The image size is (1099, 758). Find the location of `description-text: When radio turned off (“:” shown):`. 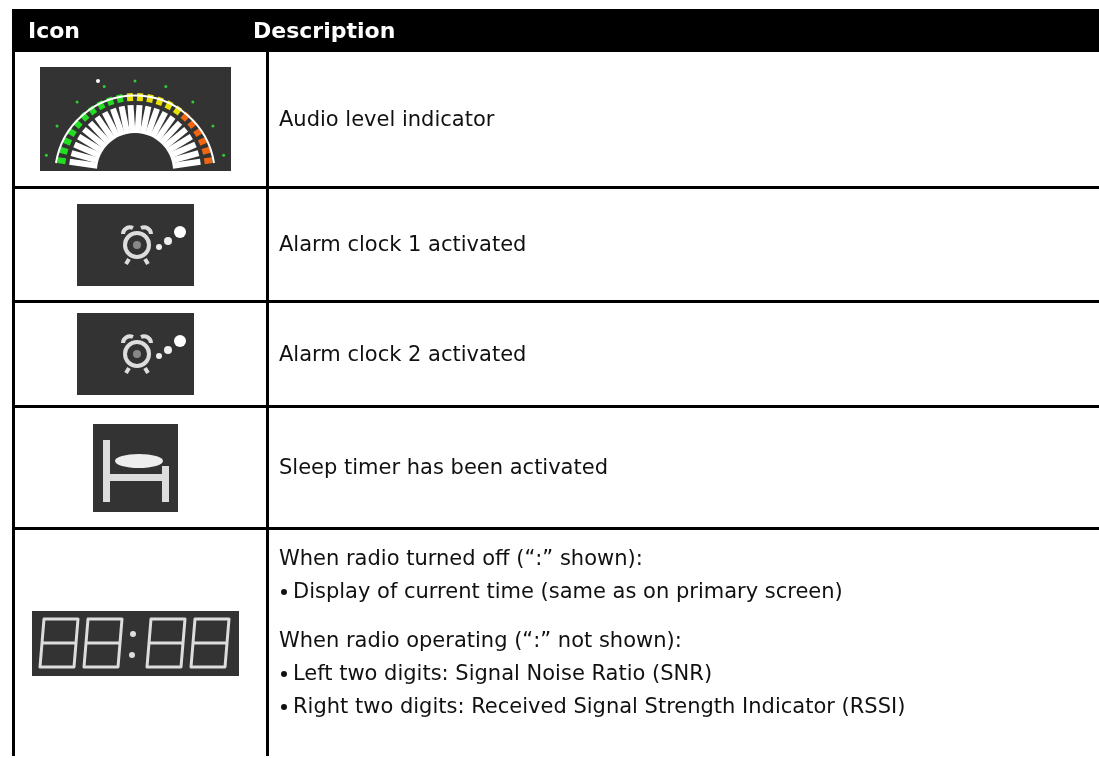

description-text: When radio turned off (“:” shown): is located at coordinates (461, 558).